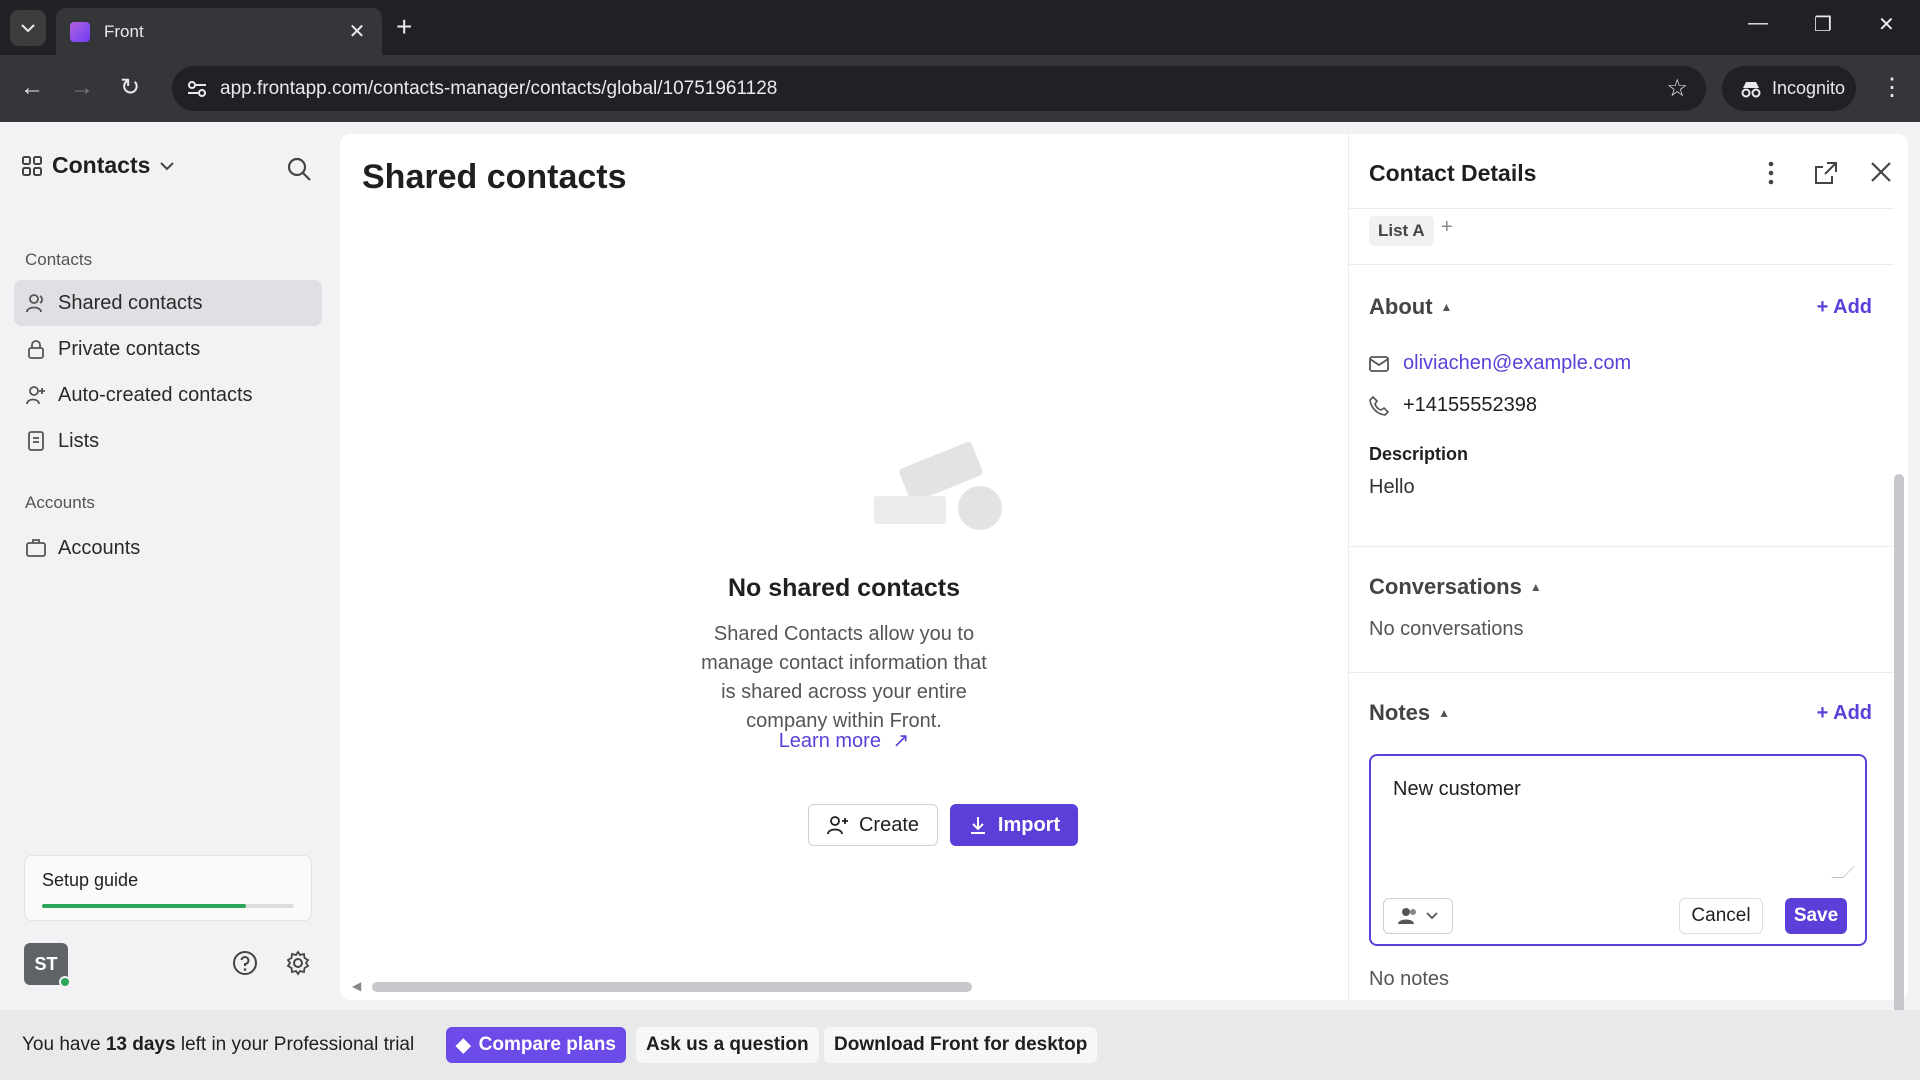 The image size is (1920, 1080). I want to click on learn-more-label: Learn more, so click(829, 741).